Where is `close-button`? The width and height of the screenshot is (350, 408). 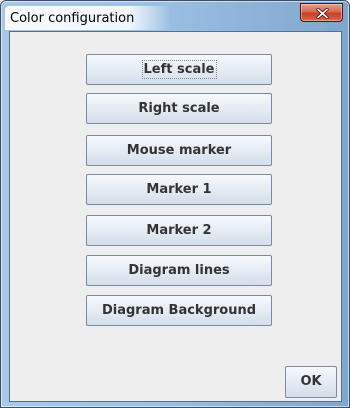 close-button is located at coordinates (321, 12).